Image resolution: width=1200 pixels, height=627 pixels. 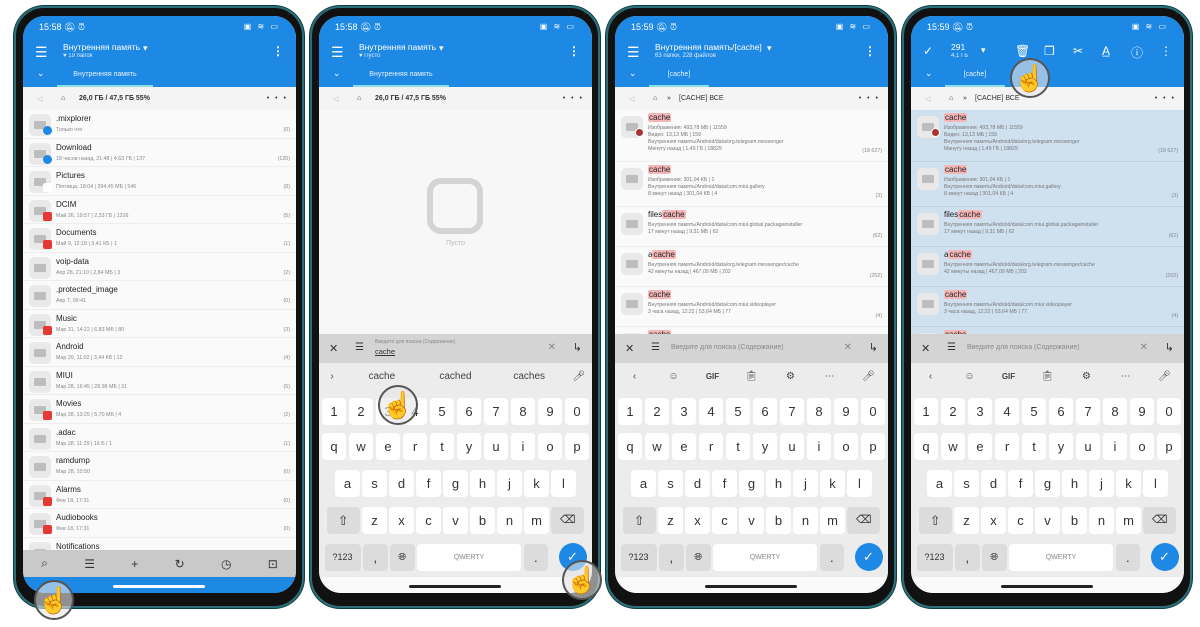 What do you see at coordinates (359, 347) in the screenshot?
I see `search-mode-icon: ☰` at bounding box center [359, 347].